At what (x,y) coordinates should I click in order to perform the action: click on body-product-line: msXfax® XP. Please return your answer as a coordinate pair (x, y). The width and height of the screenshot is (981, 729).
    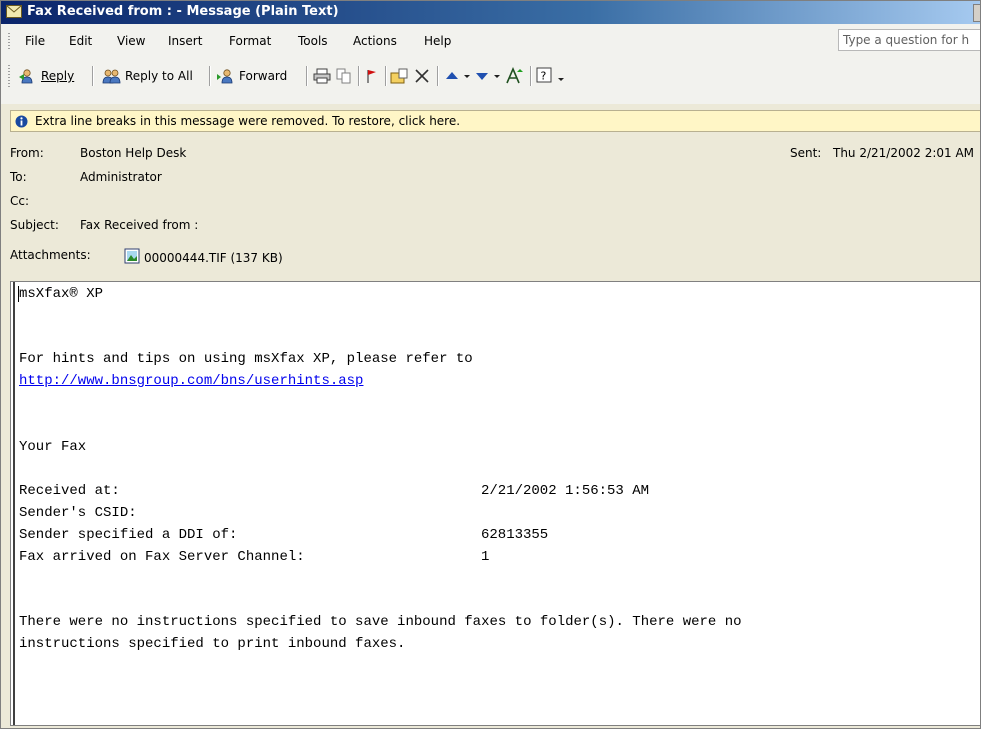
    Looking at the image, I should click on (61, 294).